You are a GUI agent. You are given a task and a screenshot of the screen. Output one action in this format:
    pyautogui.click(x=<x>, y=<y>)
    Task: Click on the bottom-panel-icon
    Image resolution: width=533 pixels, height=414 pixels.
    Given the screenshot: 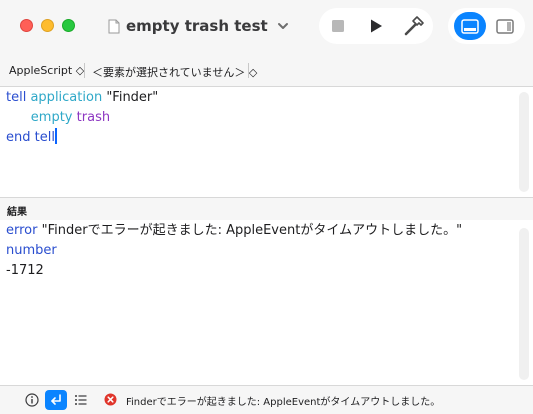 What is the action you would take?
    pyautogui.click(x=470, y=26)
    